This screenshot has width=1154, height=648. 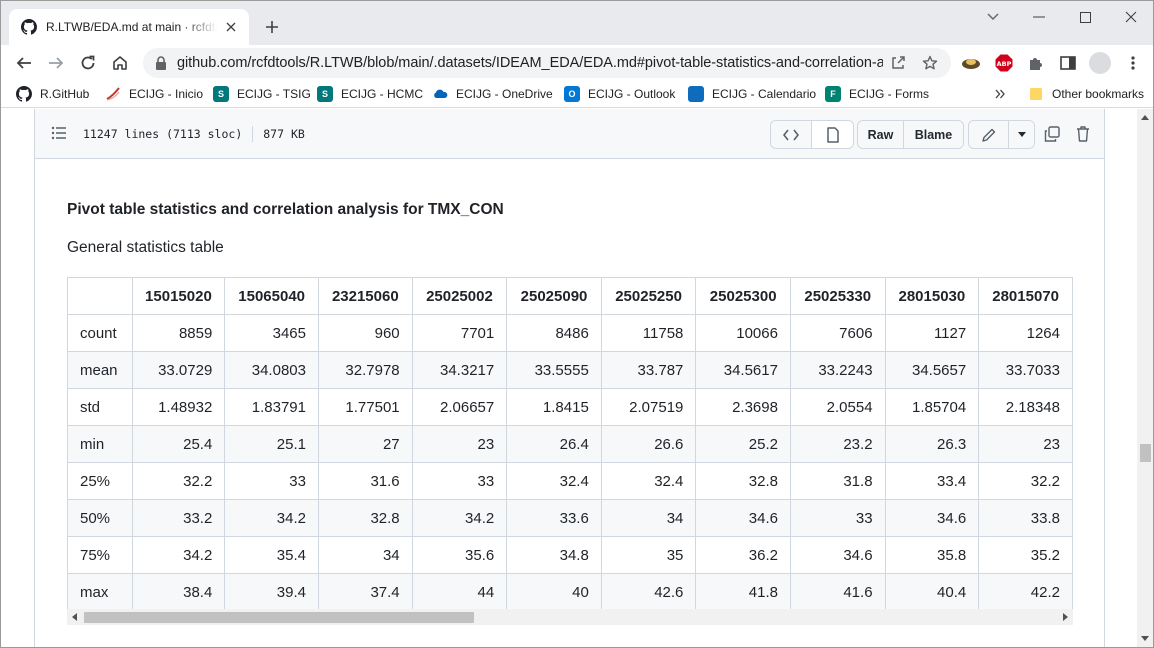 I want to click on table-cell: 34.3217, so click(x=459, y=370).